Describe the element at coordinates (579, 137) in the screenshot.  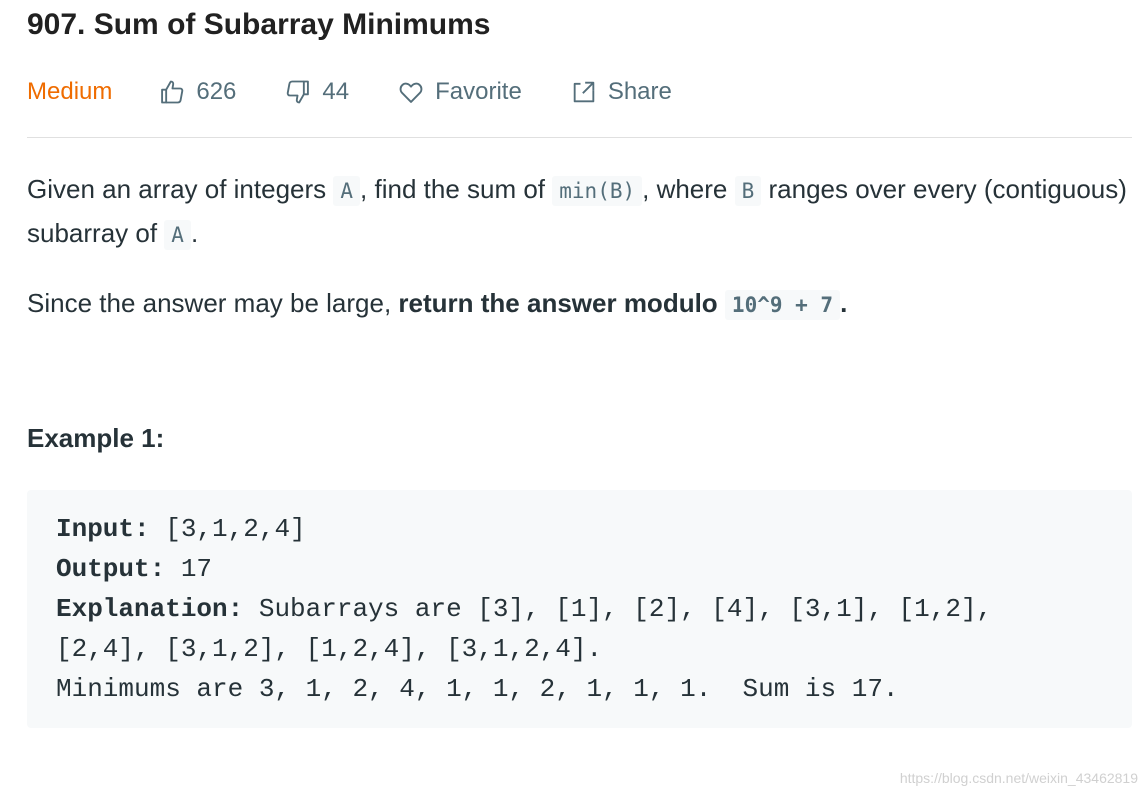
I see `header-divider` at that location.